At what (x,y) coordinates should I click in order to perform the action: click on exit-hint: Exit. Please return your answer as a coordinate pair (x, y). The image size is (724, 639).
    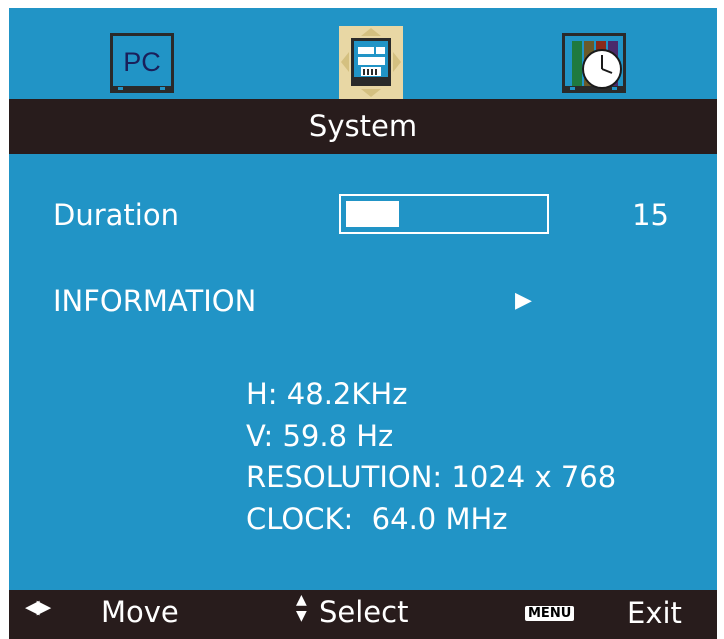
    Looking at the image, I should click on (654, 613).